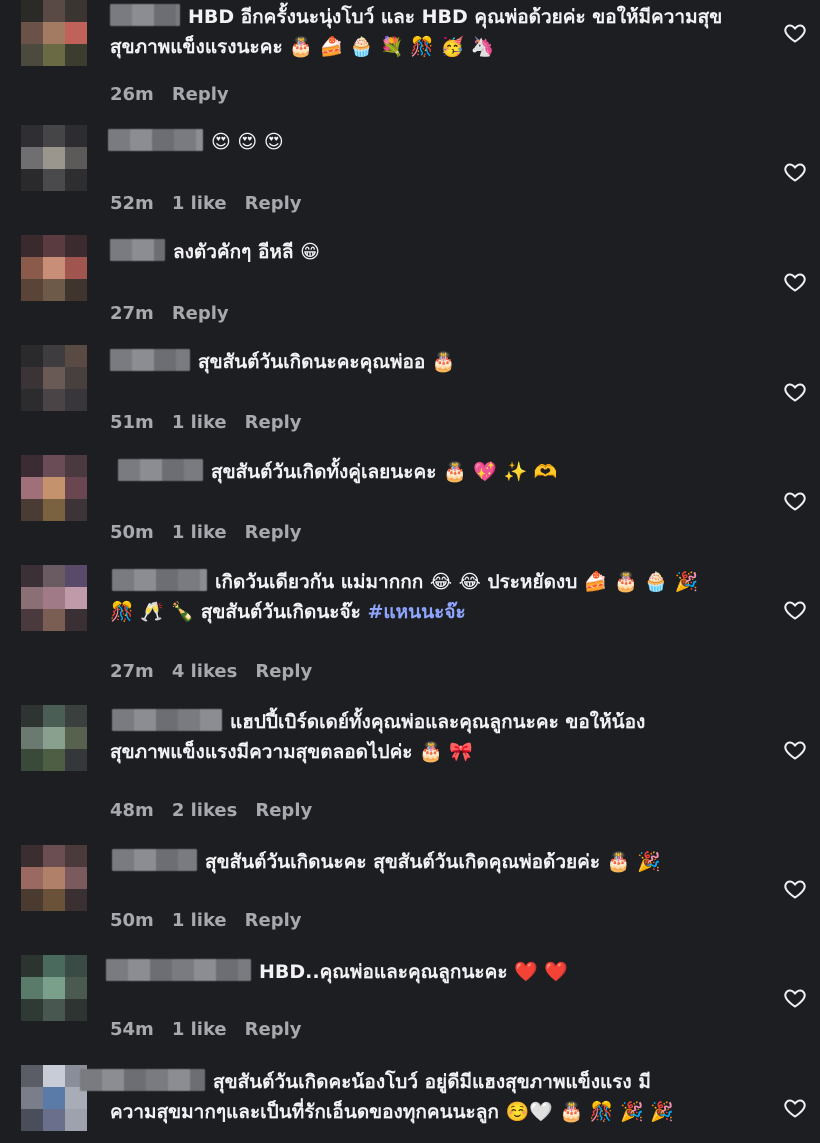 The image size is (820, 1143). I want to click on comment-meta: 27m Reply, so click(169, 313).